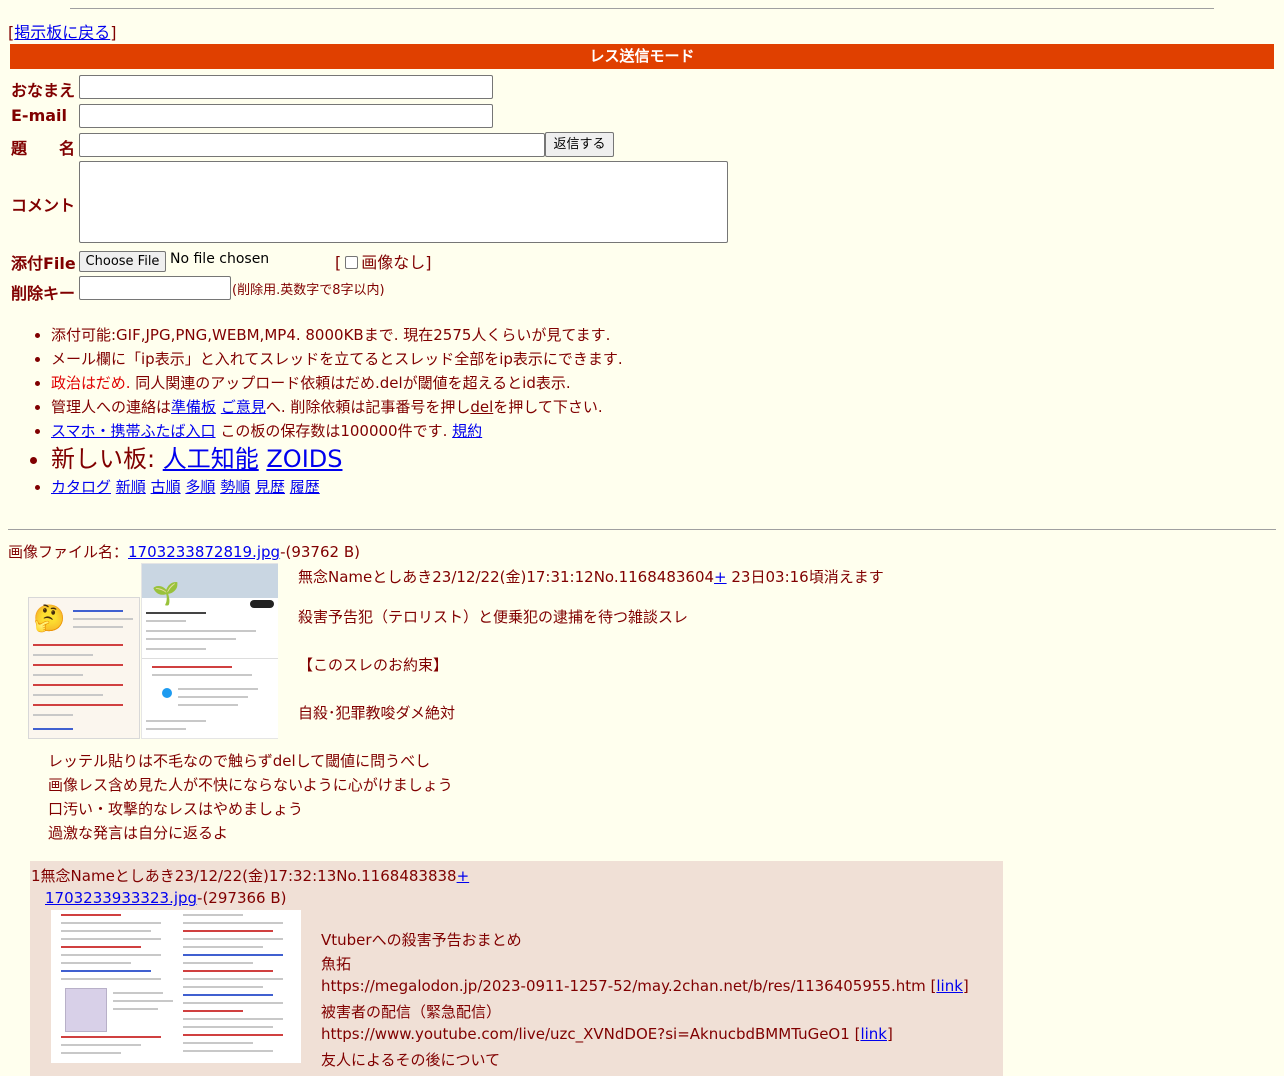  I want to click on no-image-label: 画像なし, so click(393, 262).